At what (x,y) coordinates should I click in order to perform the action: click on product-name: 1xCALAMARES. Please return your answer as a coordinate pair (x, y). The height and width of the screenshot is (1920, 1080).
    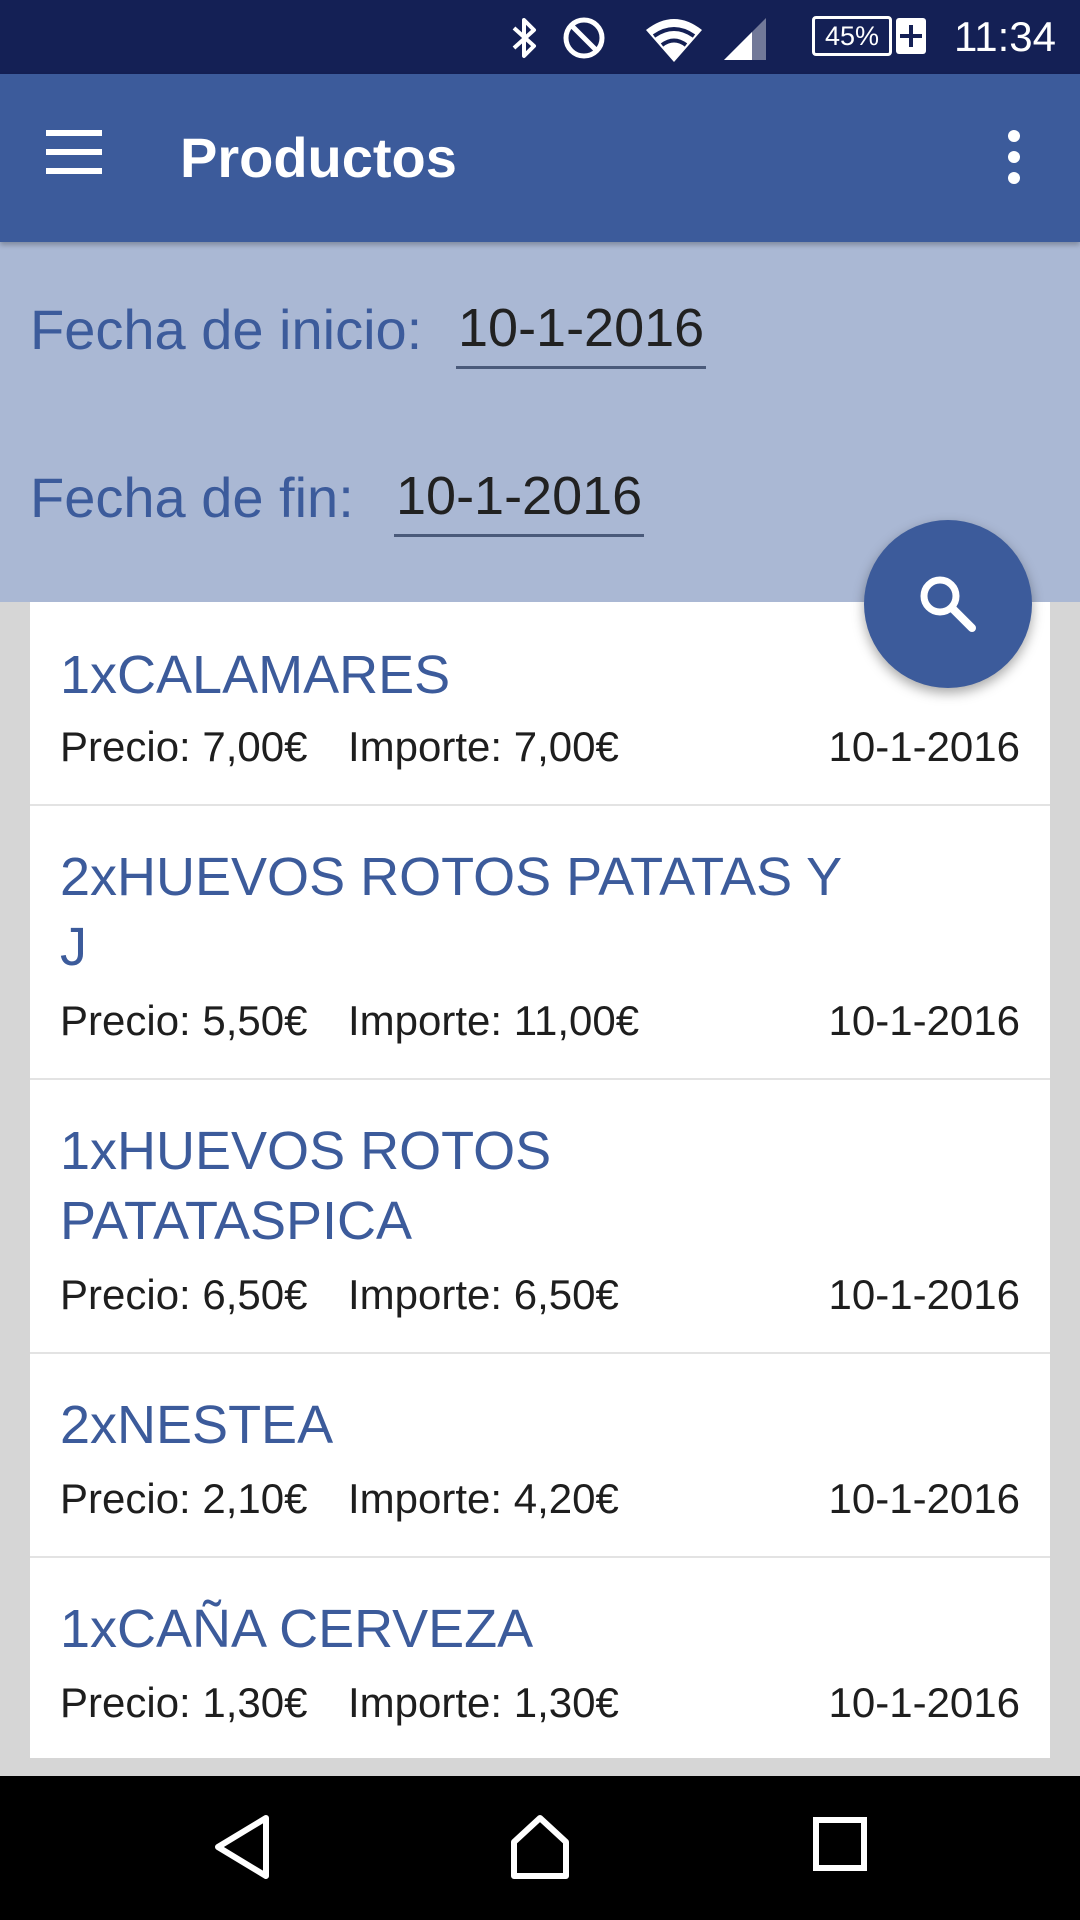
    Looking at the image, I should click on (255, 675).